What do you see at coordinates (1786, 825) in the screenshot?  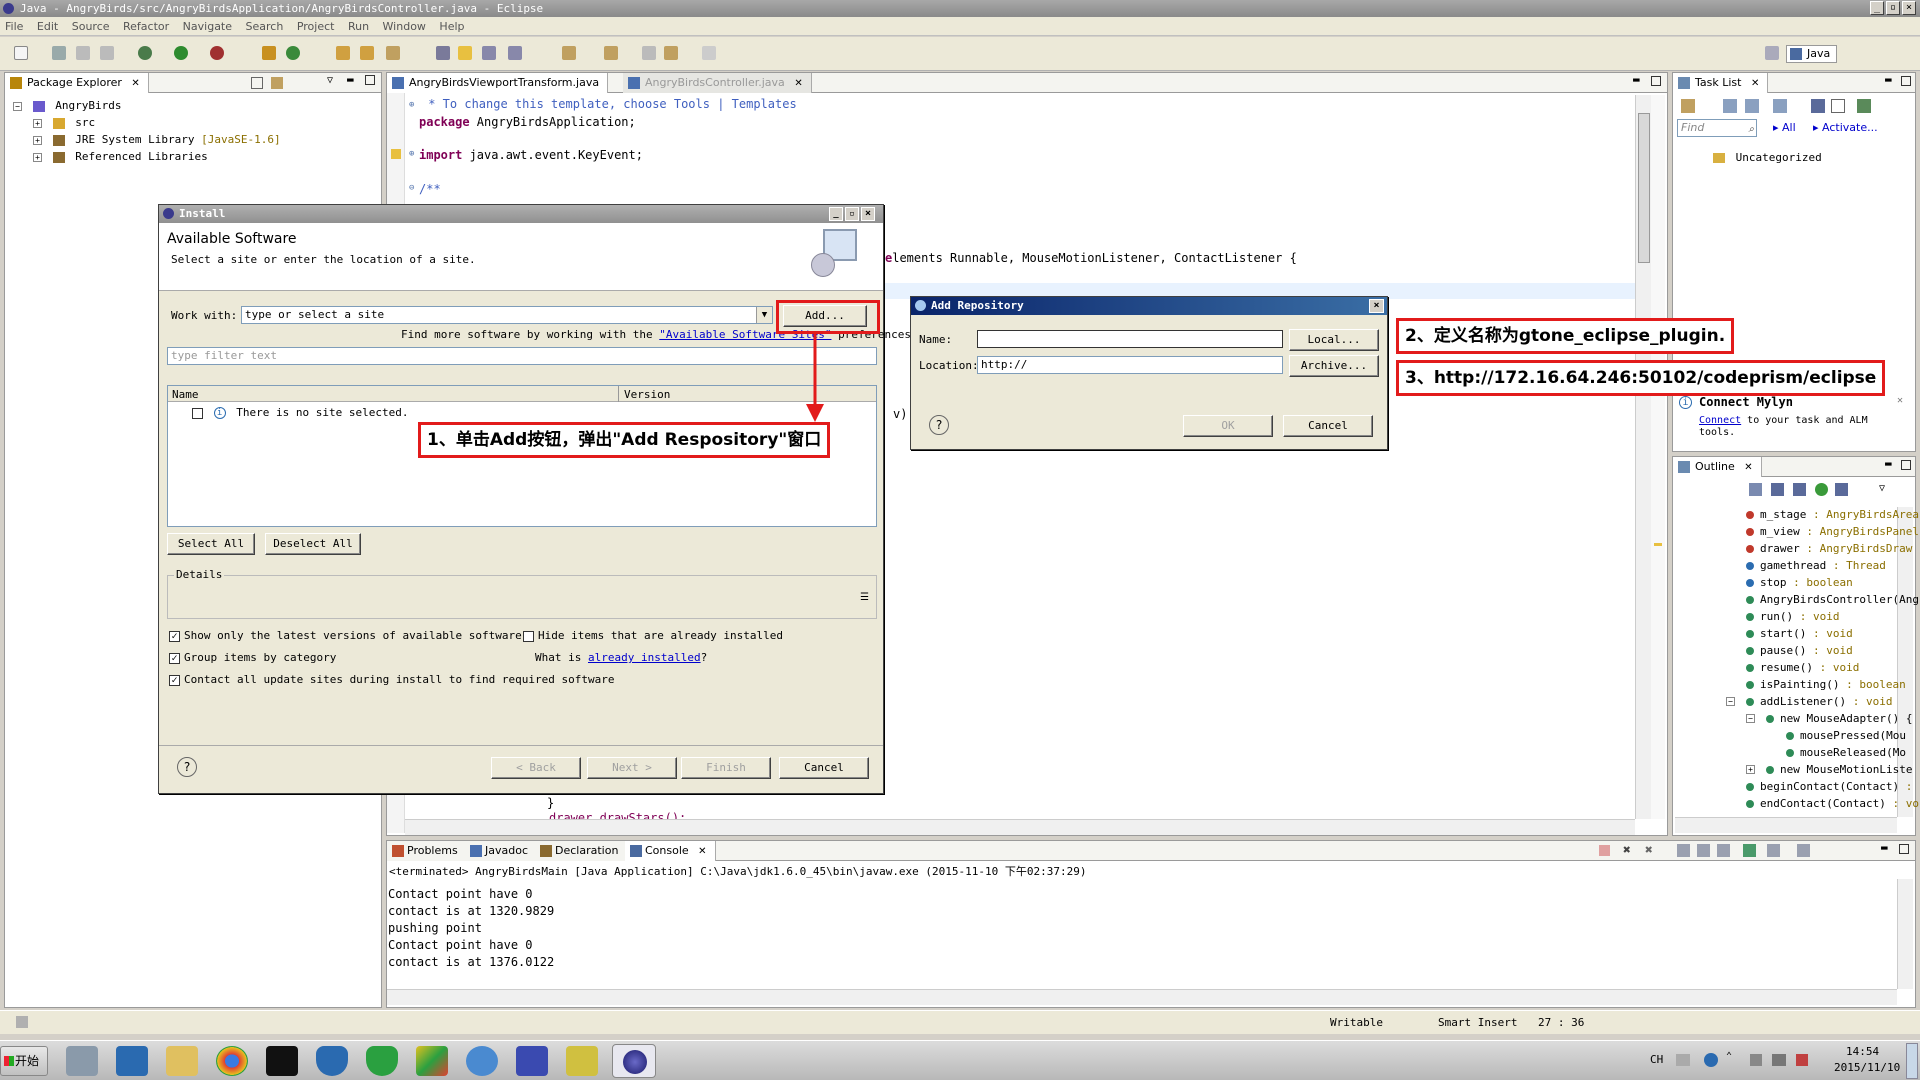 I see `outline-horizontal-scrollbar` at bounding box center [1786, 825].